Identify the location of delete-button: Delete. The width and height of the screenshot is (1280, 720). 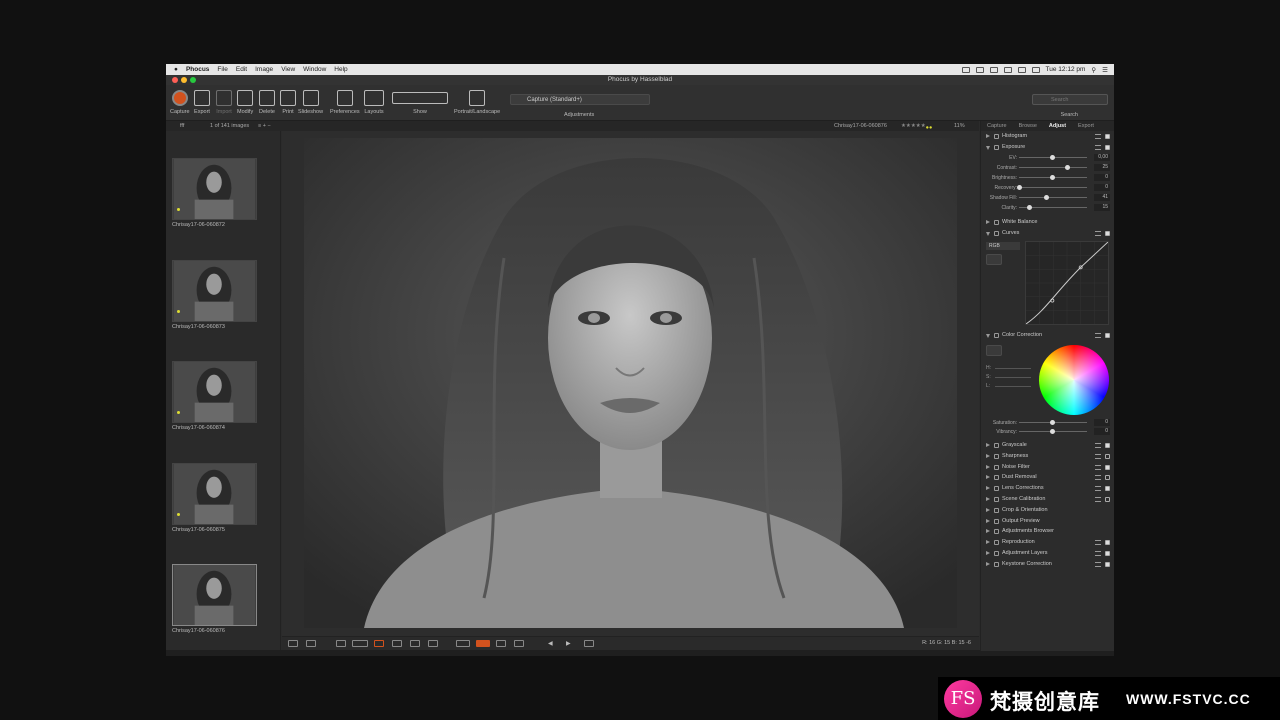
(267, 102).